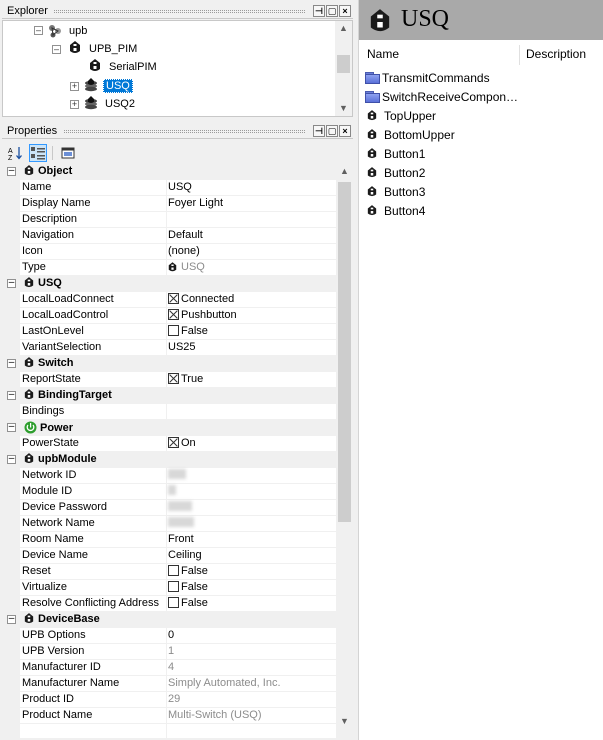 The height and width of the screenshot is (740, 603). Describe the element at coordinates (395, 153) in the screenshot. I see `list-item-button1: Button1` at that location.